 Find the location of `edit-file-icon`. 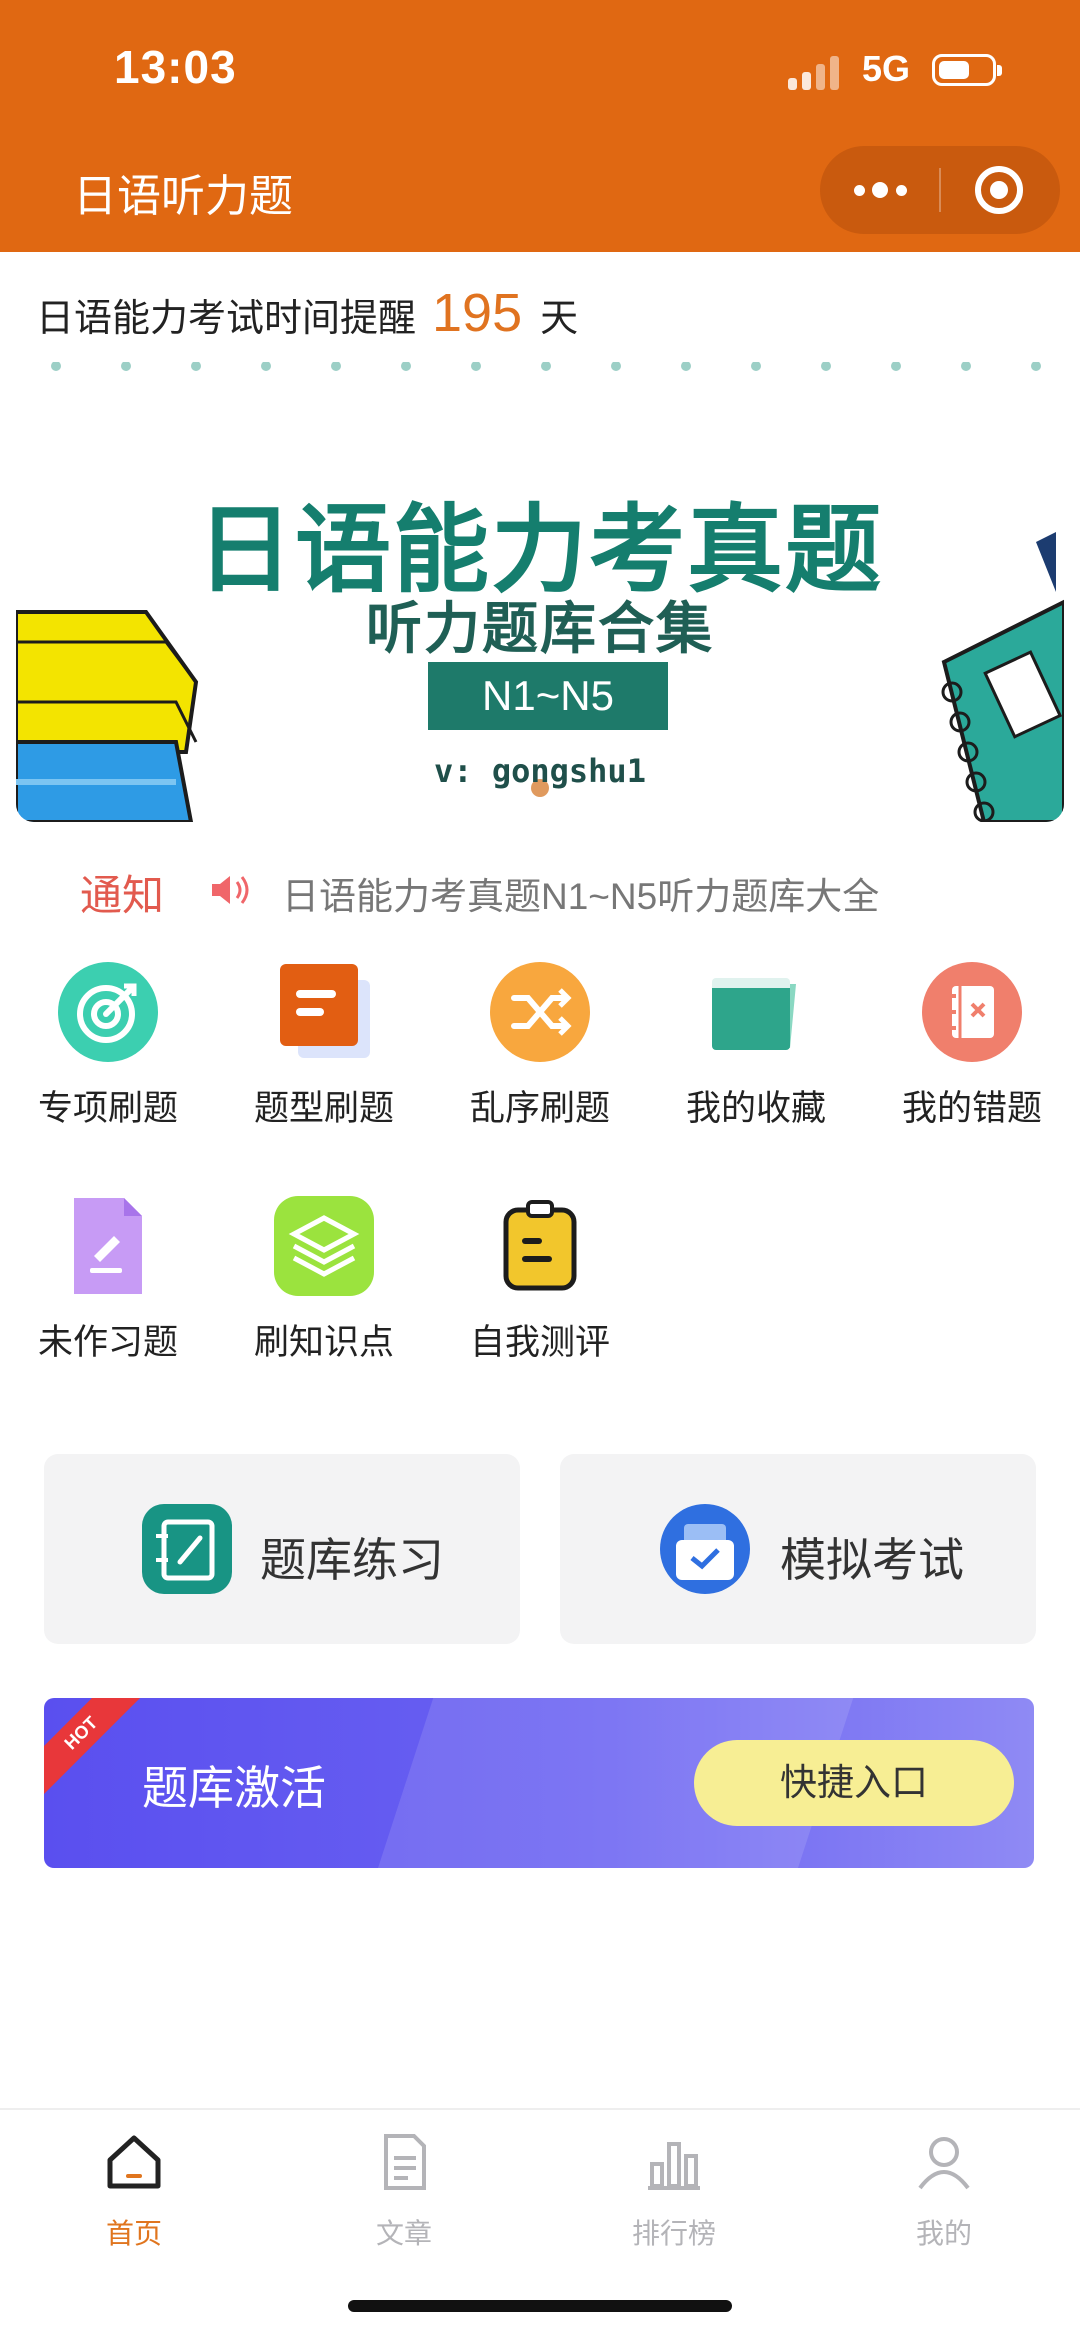

edit-file-icon is located at coordinates (108, 1246).